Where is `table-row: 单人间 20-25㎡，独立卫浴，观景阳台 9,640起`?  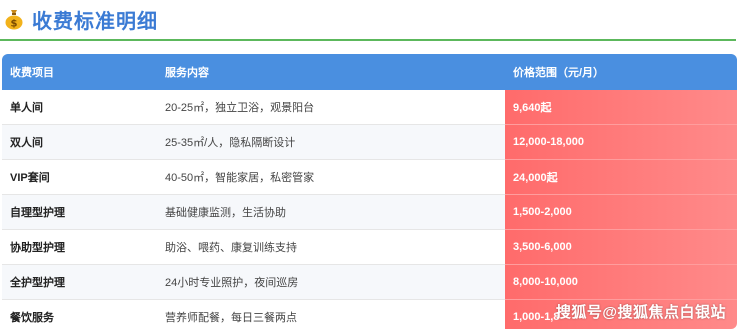 table-row: 单人间 20-25㎡，独立卫浴，观景阳台 9,640起 is located at coordinates (369, 107).